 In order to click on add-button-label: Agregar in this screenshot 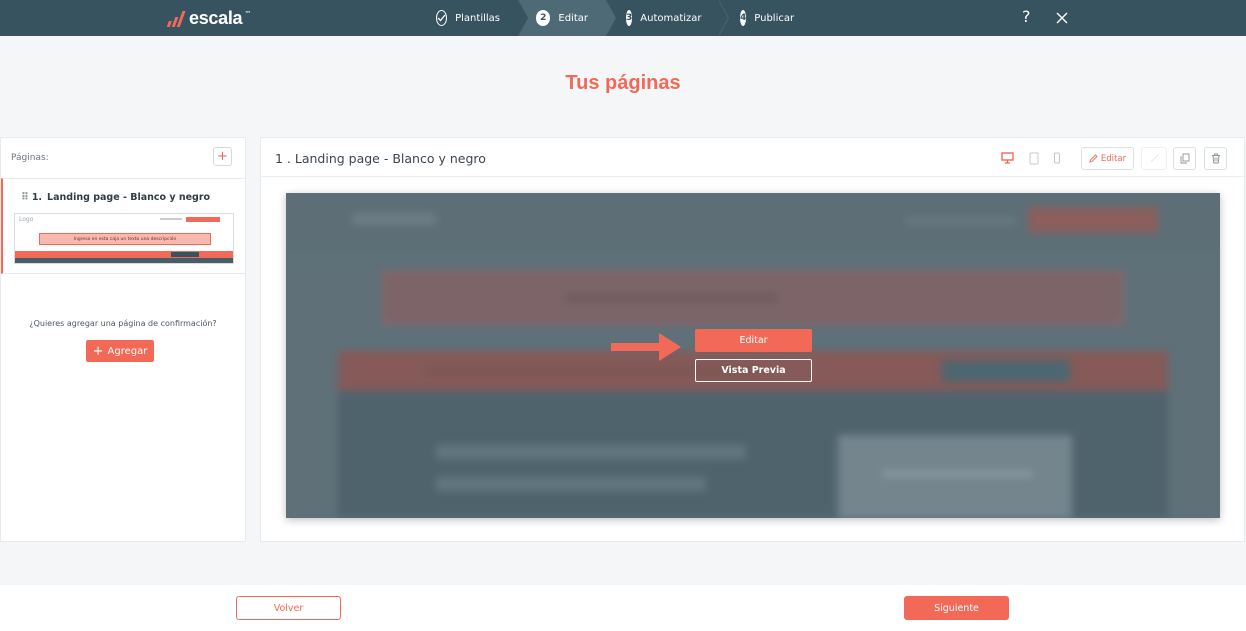, I will do `click(127, 351)`.